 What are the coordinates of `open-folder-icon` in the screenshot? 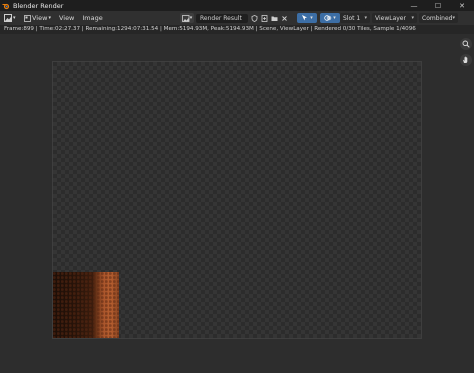 It's located at (274, 18).